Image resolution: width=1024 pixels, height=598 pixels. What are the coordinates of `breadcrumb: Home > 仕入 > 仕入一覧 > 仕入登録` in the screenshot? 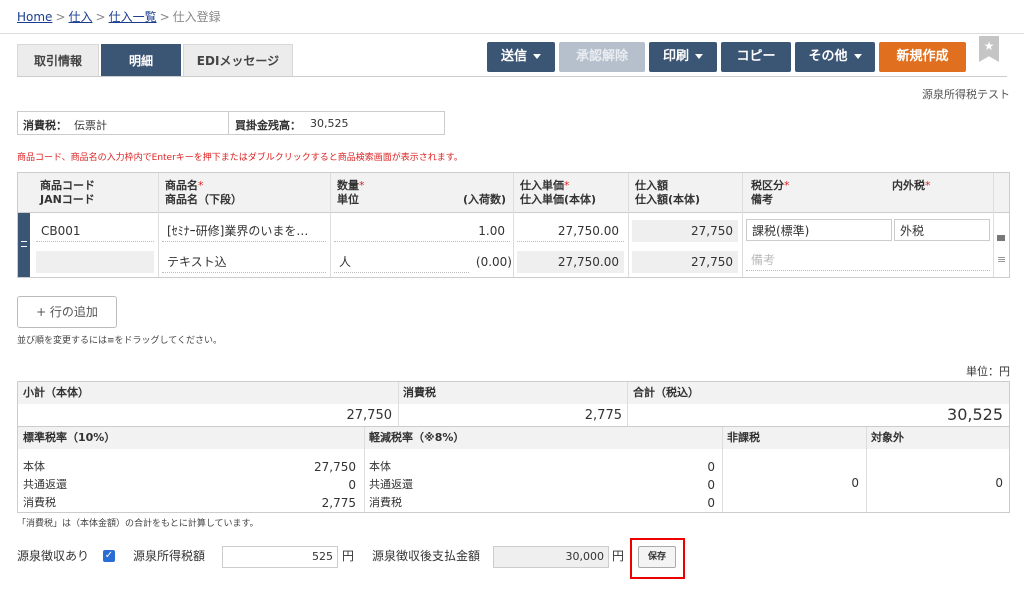 It's located at (119, 16).